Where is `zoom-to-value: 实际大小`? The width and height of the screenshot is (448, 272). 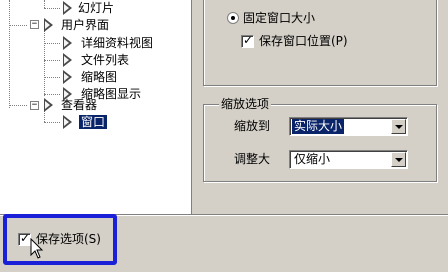
zoom-to-value: 实际大小 is located at coordinates (318, 126).